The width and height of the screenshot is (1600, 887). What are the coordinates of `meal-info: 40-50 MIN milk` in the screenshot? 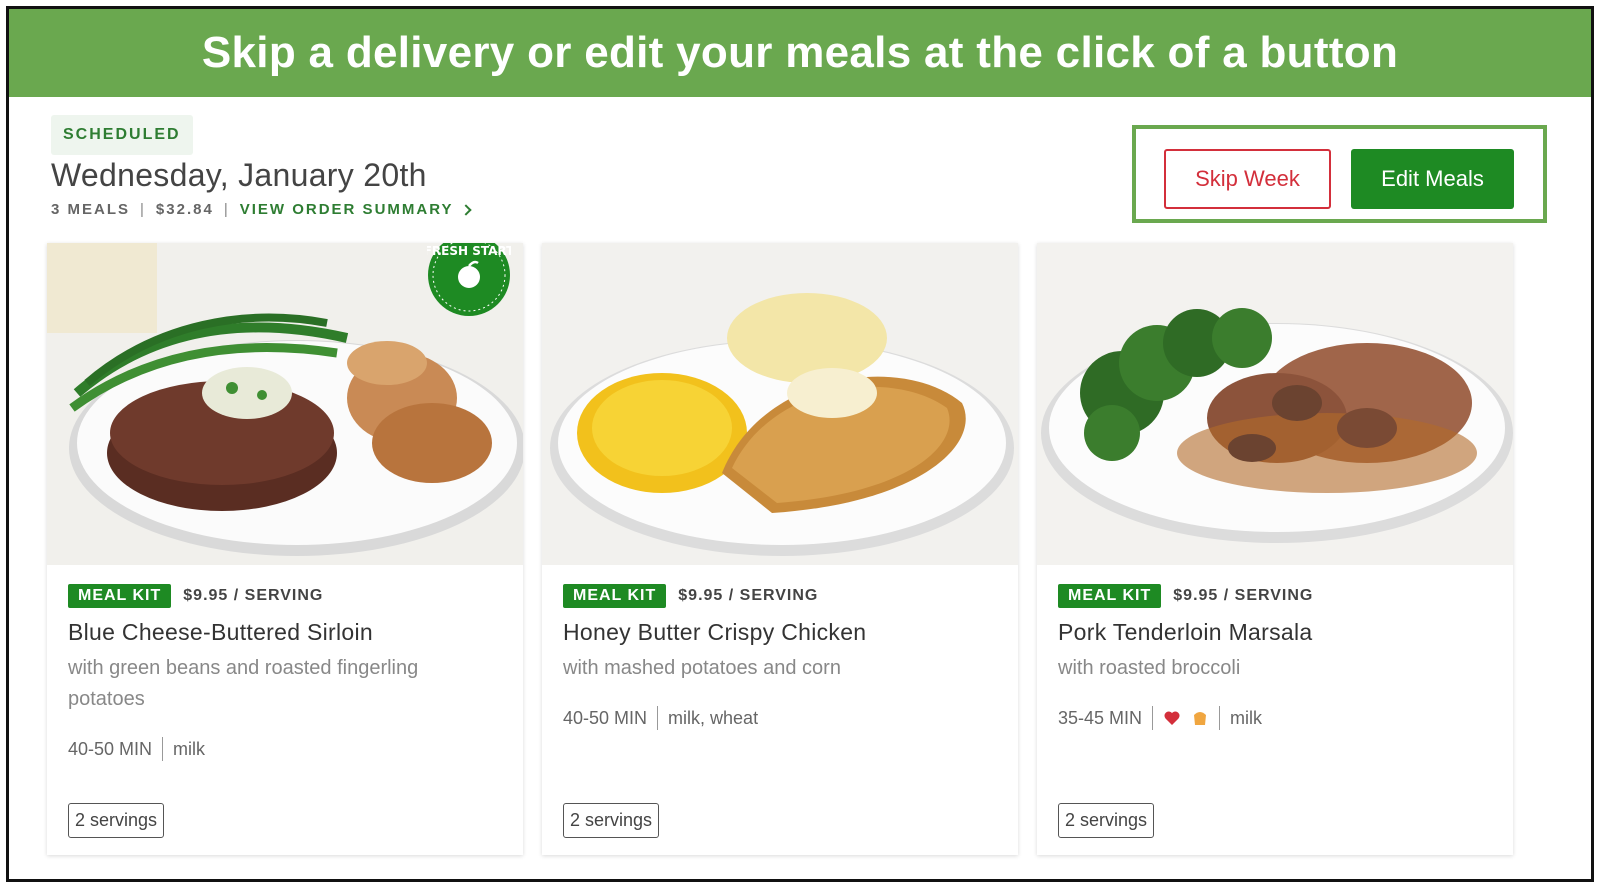 It's located at (136, 749).